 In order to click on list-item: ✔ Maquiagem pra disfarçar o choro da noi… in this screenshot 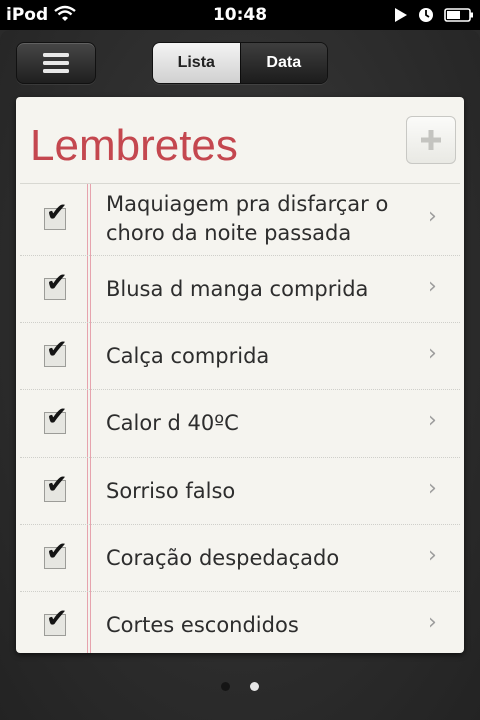, I will do `click(240, 220)`.